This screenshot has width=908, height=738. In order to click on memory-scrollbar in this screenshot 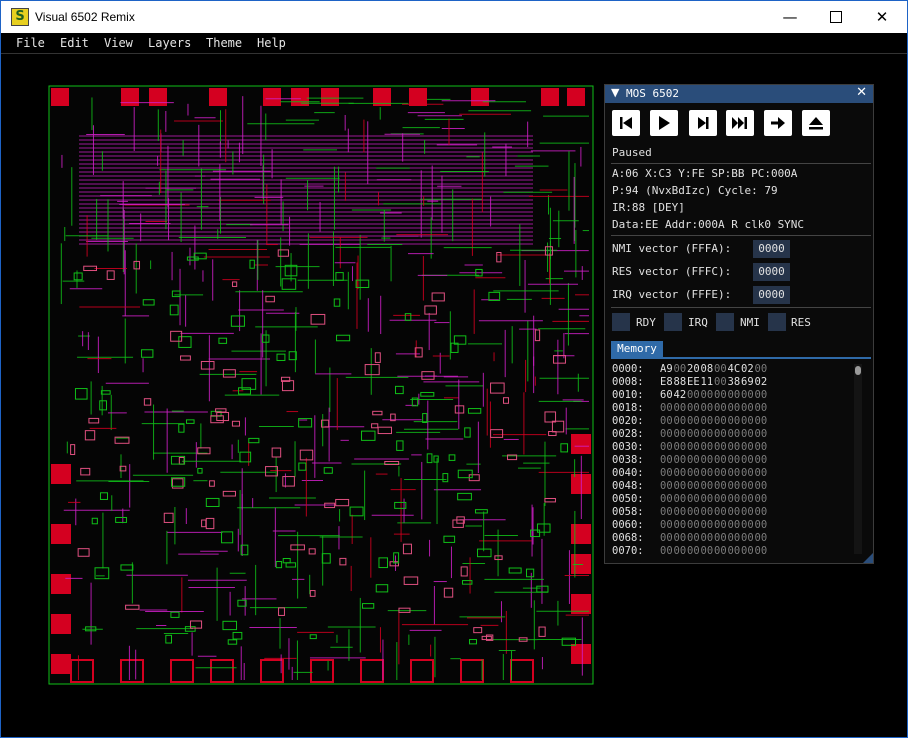, I will do `click(858, 459)`.